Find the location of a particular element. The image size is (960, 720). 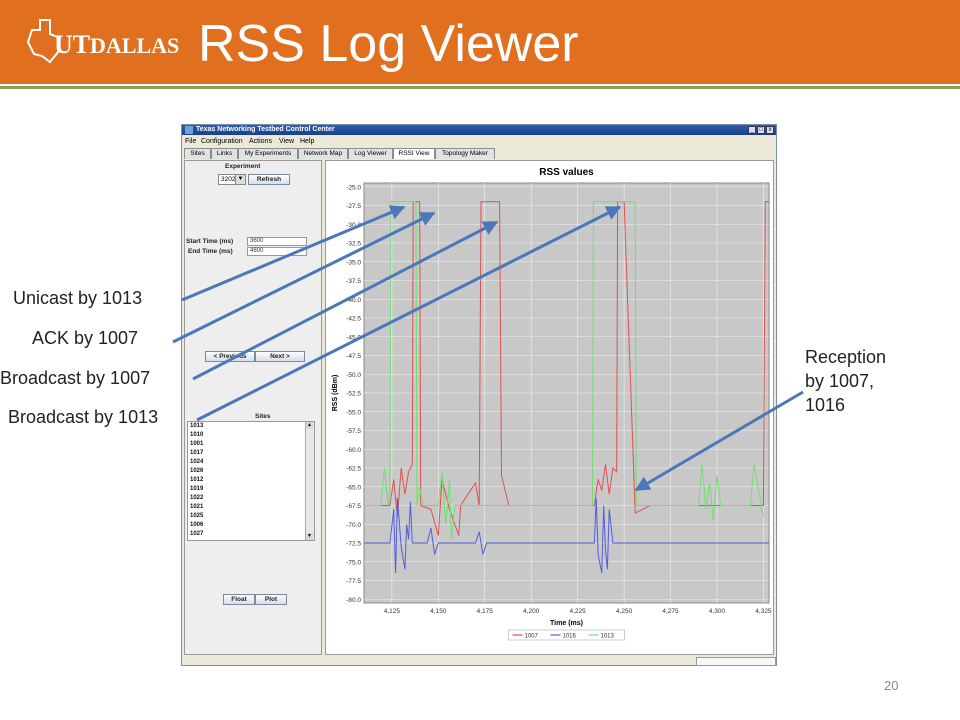

annotation-broadcast-1013: Broadcast by 1013 is located at coordinates (83, 417).